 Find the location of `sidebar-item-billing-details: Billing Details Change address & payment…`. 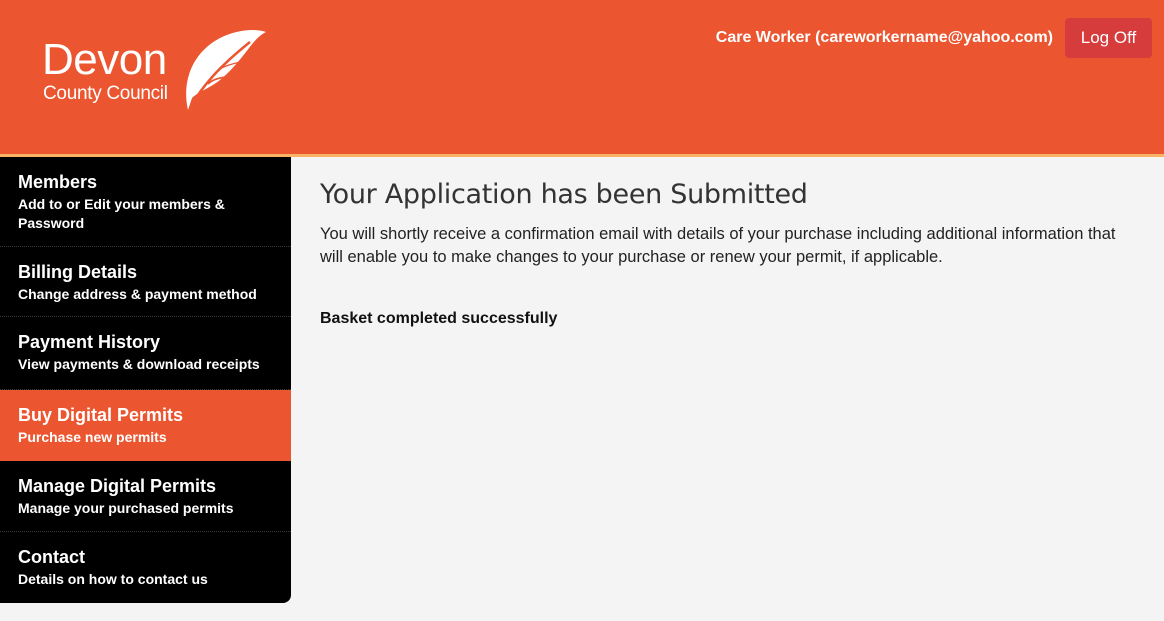

sidebar-item-billing-details: Billing Details Change address & payment… is located at coordinates (145, 282).